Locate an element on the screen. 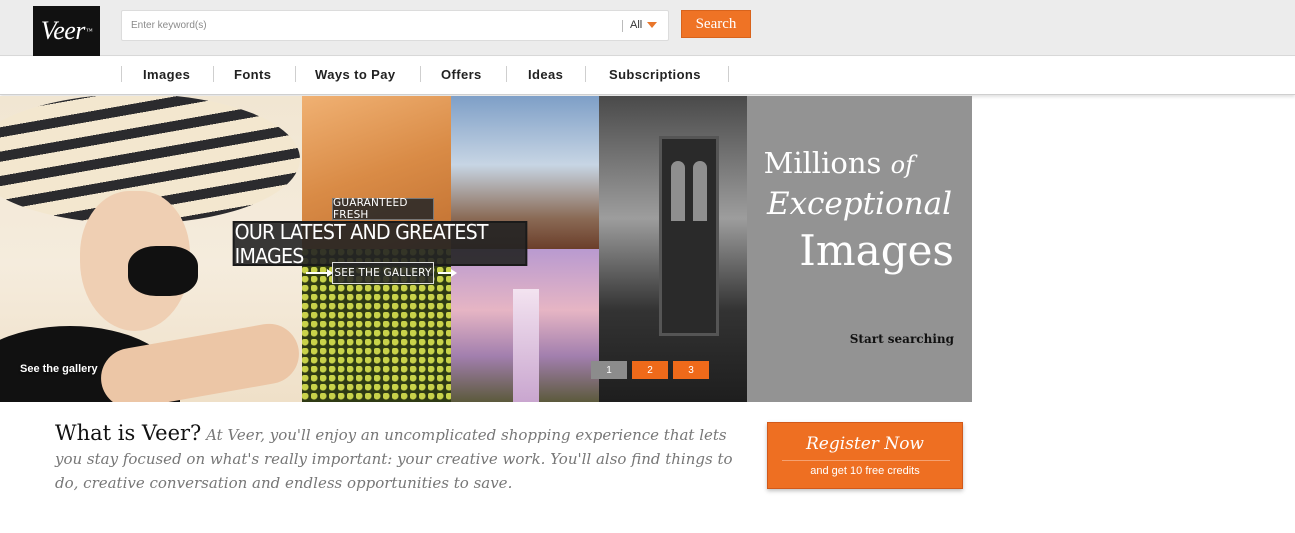 This screenshot has width=1295, height=533. nav-item-ways-to-pay: Ways to Pay is located at coordinates (355, 75).